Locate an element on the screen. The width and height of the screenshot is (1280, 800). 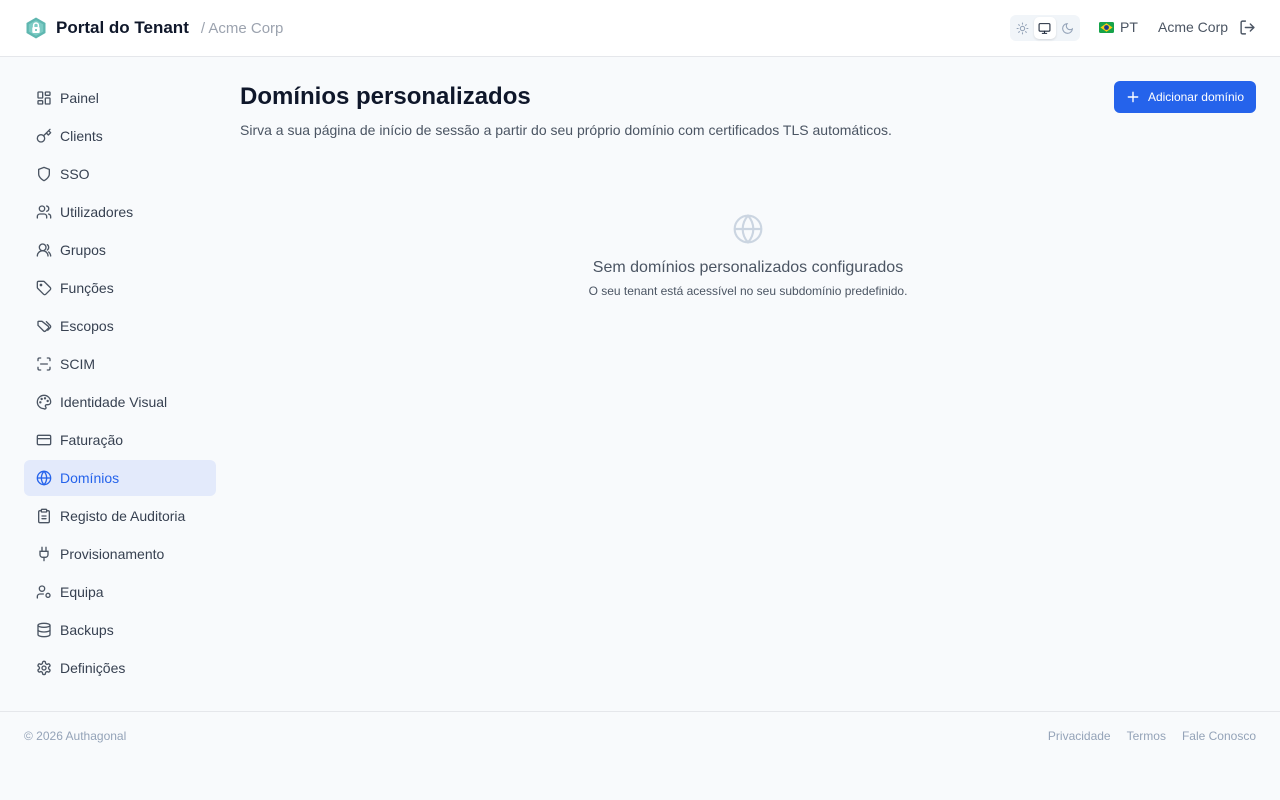
app-title: Portal do Tenant is located at coordinates (122, 27).